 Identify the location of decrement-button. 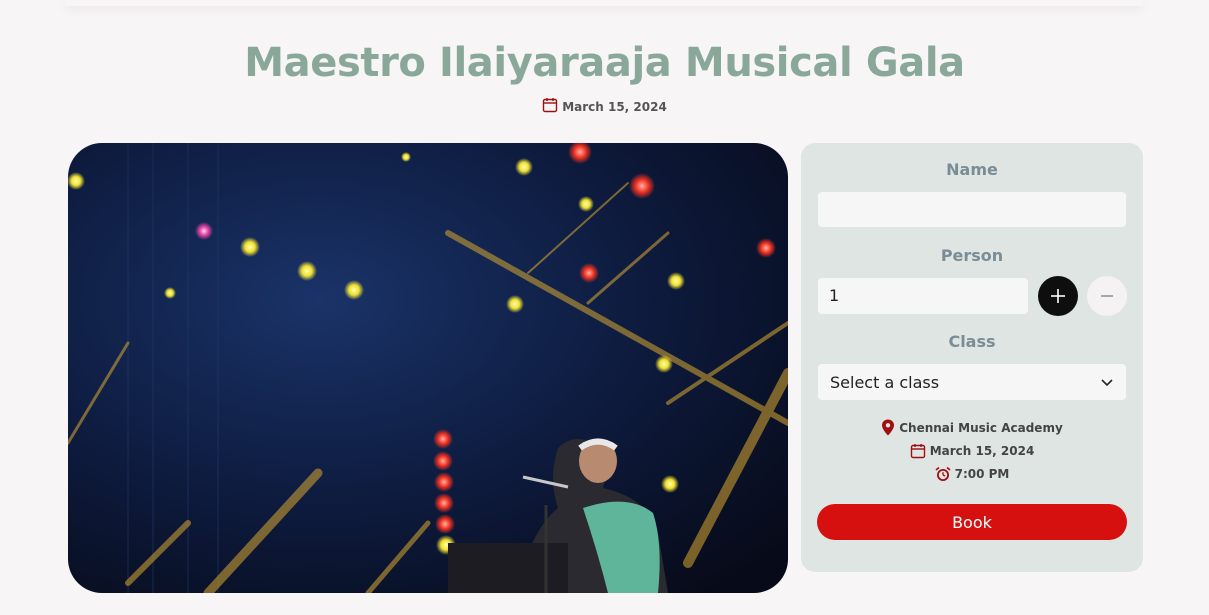
(1107, 296).